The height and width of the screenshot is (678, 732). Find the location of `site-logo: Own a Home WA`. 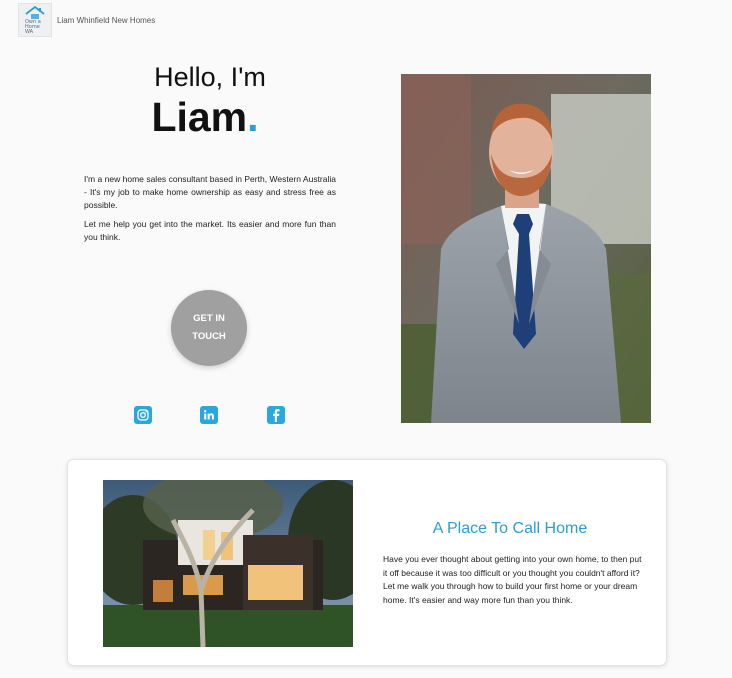

site-logo: Own a Home WA is located at coordinates (35, 20).